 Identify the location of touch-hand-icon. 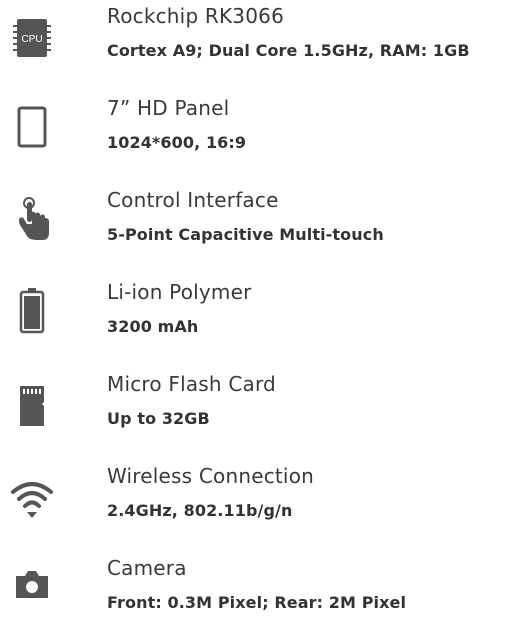
(32, 218).